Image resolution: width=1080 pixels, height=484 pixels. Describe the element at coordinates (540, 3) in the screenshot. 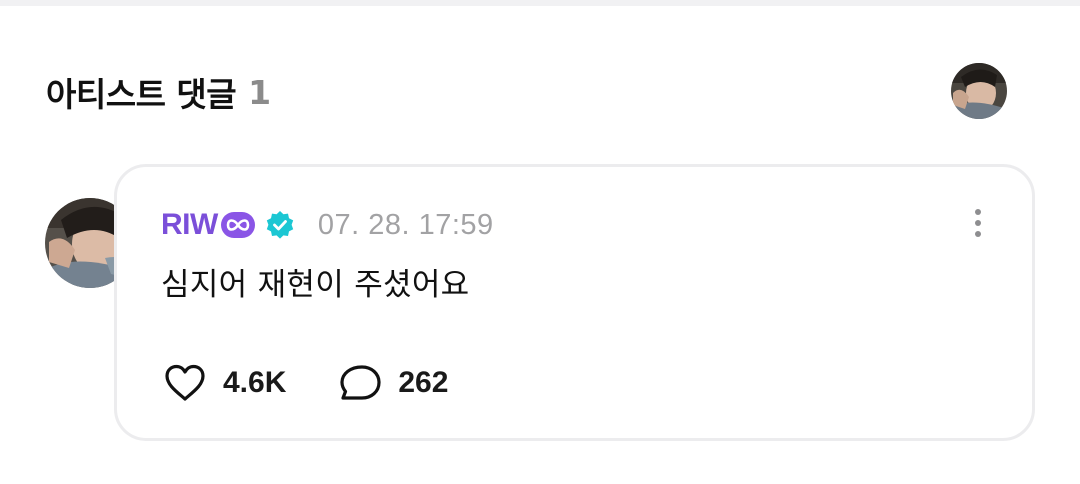

I see `top-divider` at that location.